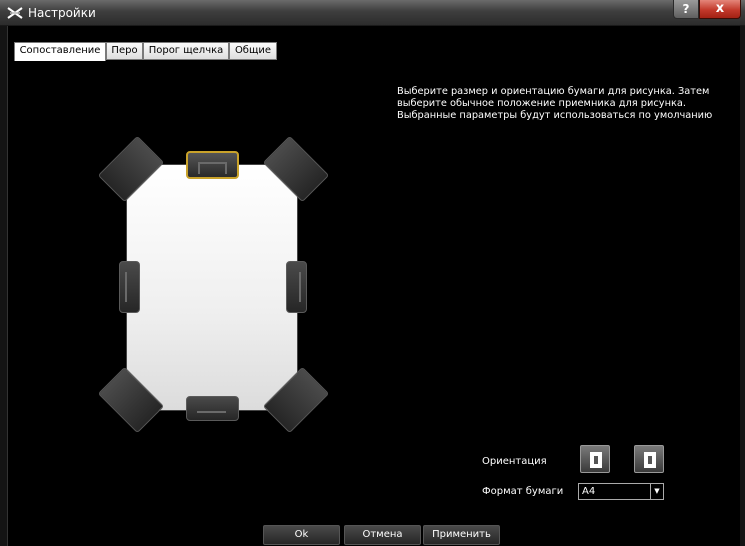 Image resolution: width=745 pixels, height=546 pixels. Describe the element at coordinates (124, 51) in the screenshot. I see `tab-pen: Перо` at that location.